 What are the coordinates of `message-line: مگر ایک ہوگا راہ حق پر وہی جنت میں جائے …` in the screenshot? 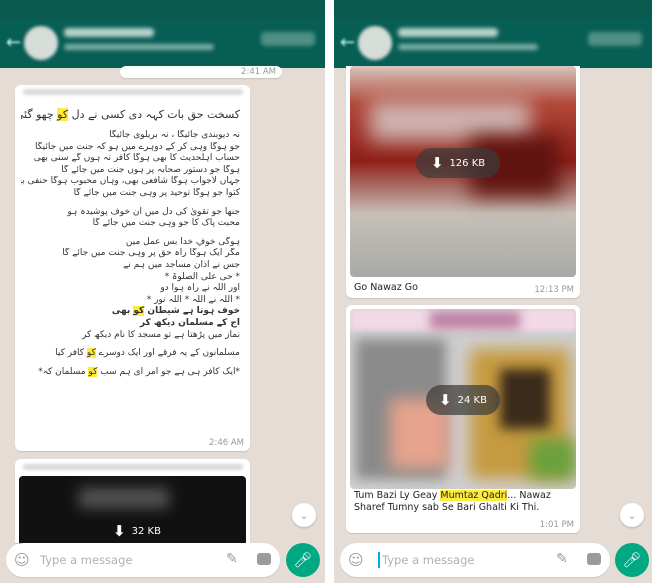 It's located at (151, 253).